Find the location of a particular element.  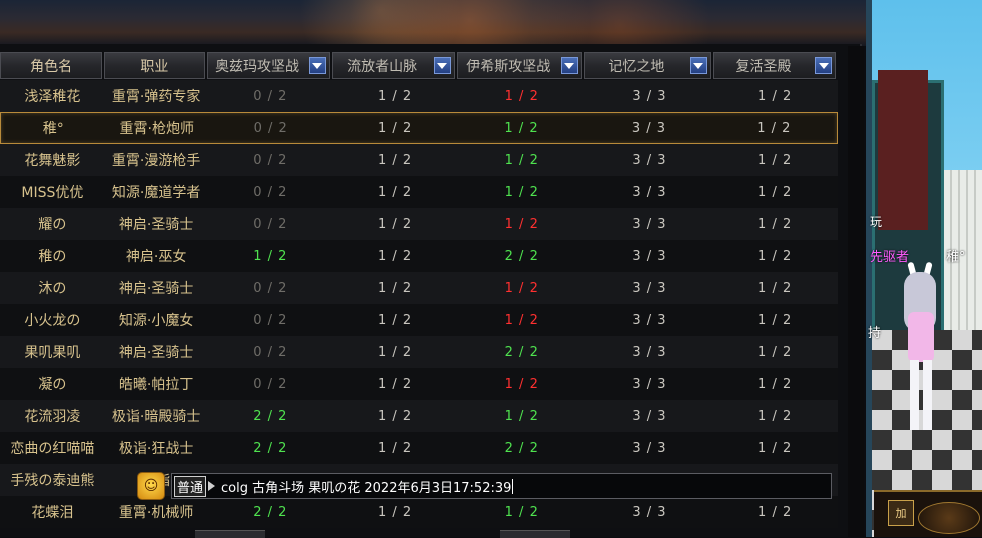

character-job: 知源·魔道学者 is located at coordinates (156, 193).